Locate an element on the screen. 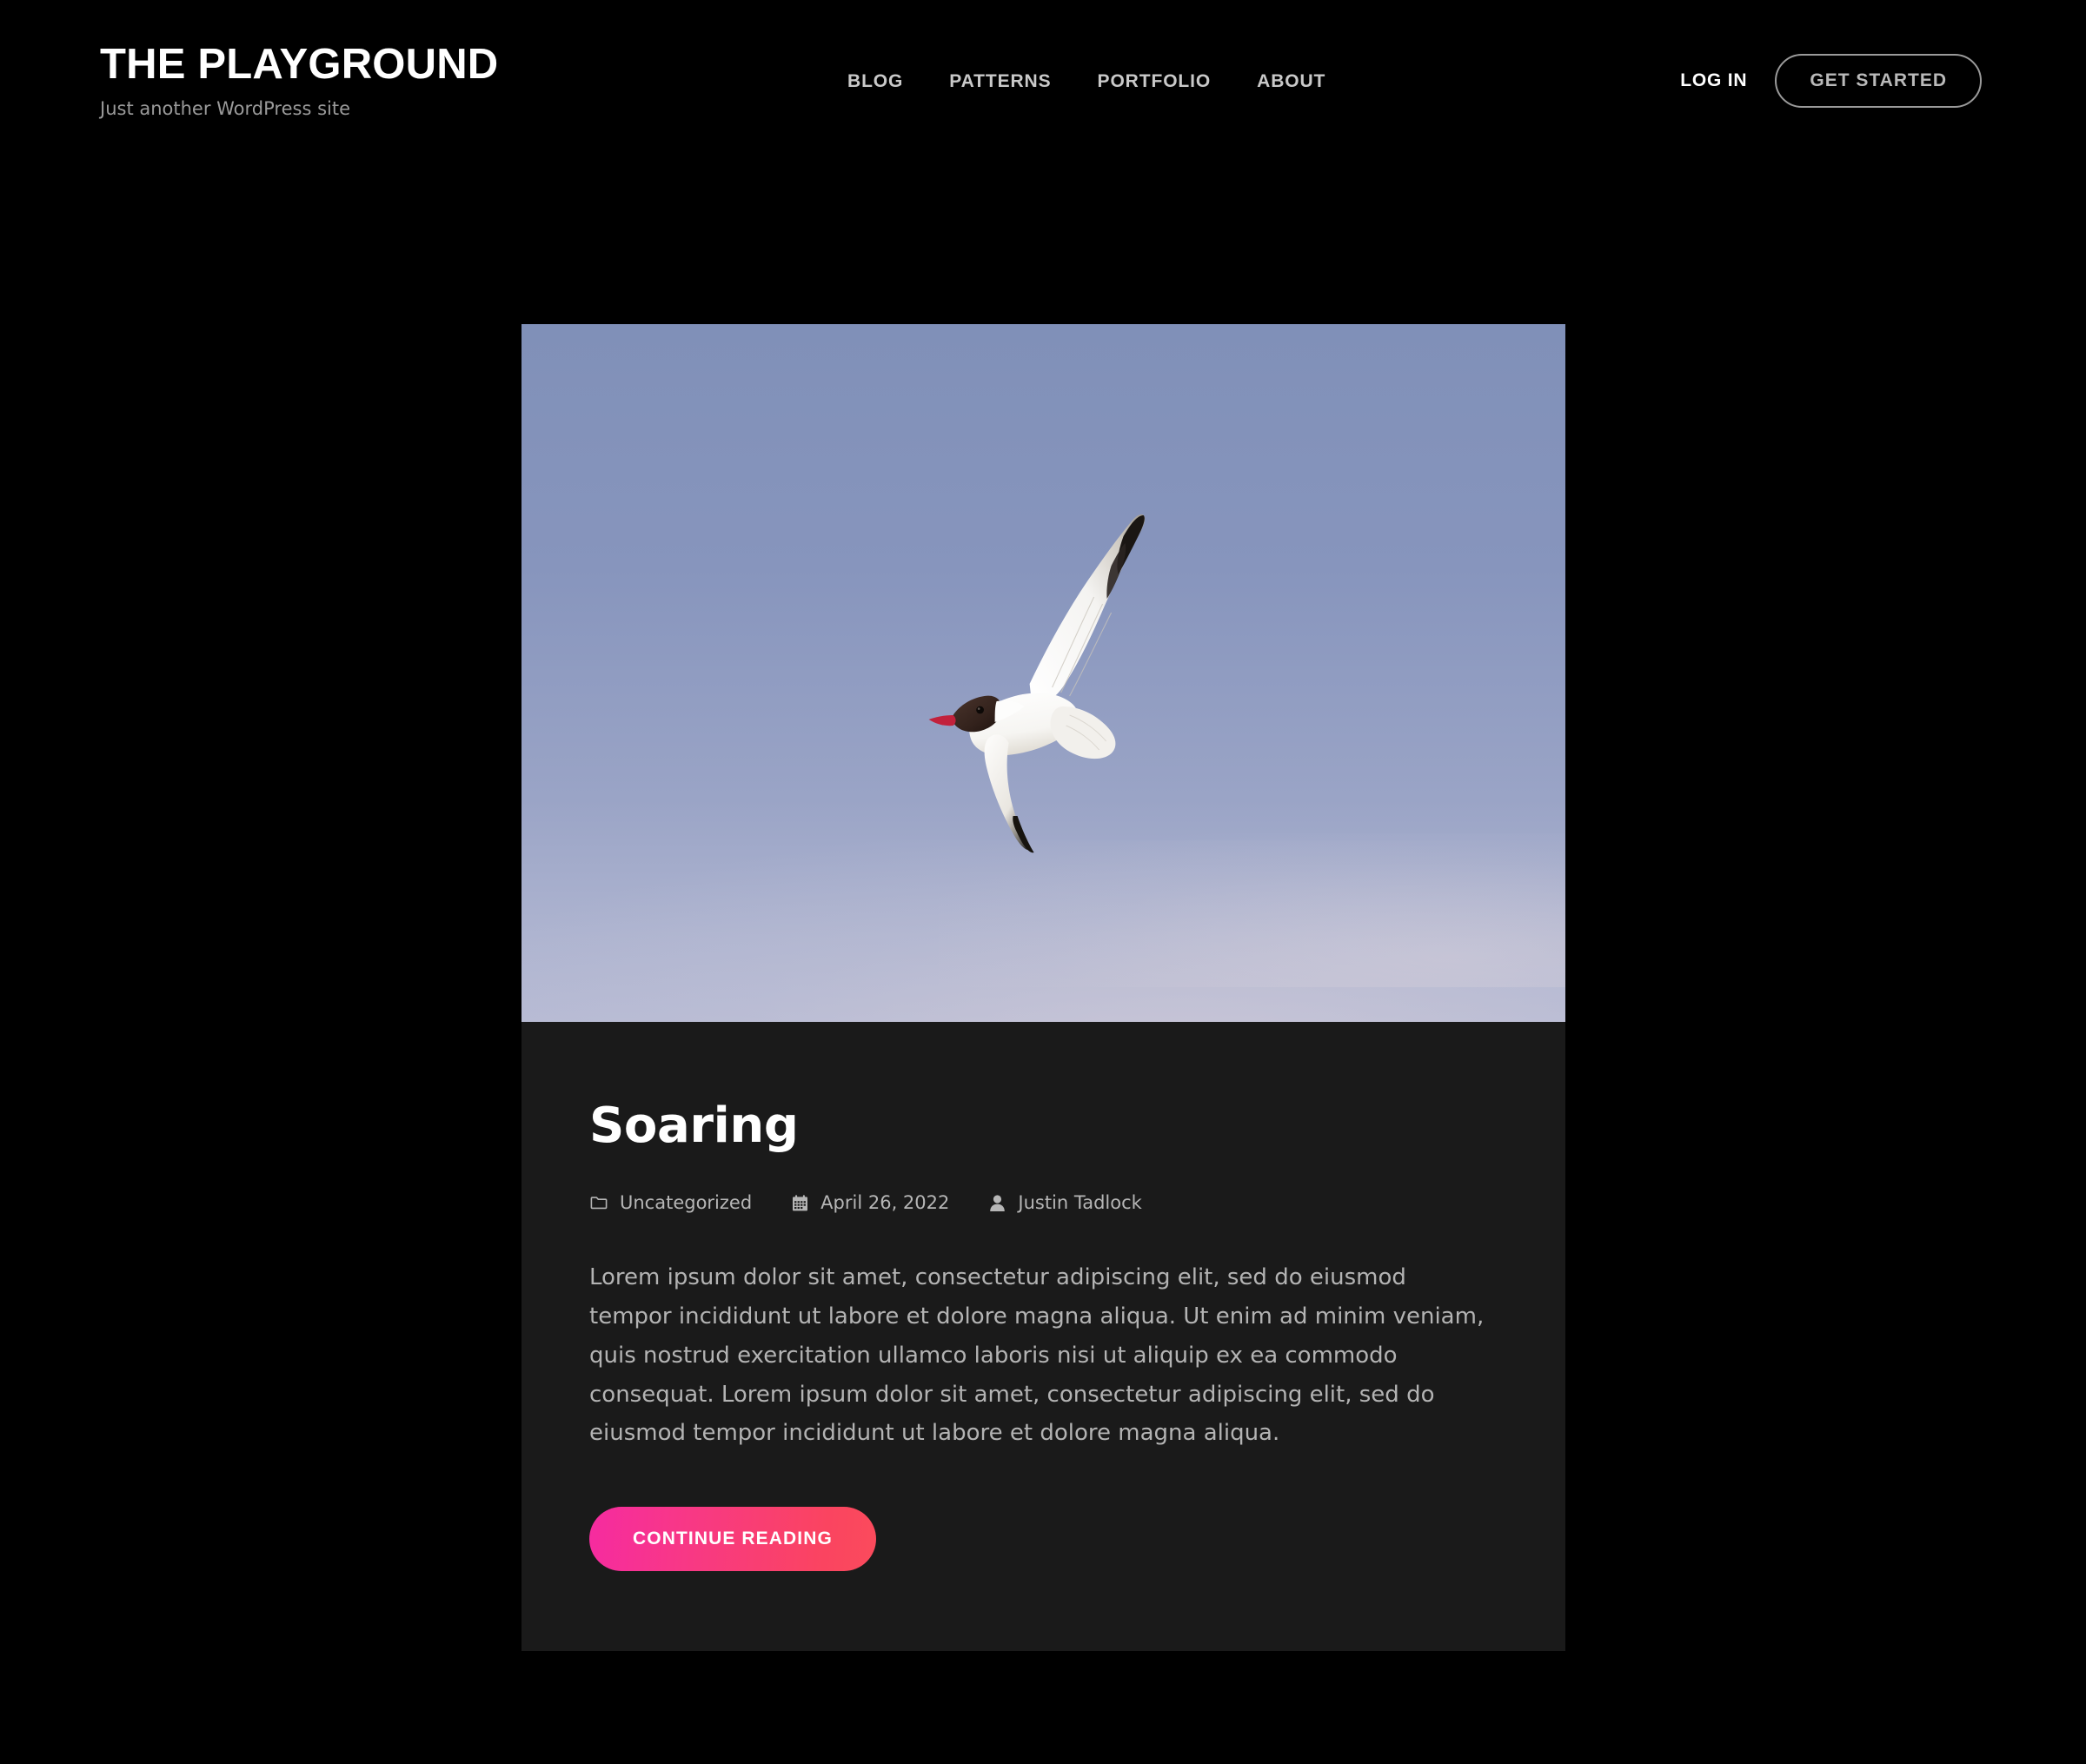 Image resolution: width=2086 pixels, height=1764 pixels. folder-icon is located at coordinates (598, 1202).